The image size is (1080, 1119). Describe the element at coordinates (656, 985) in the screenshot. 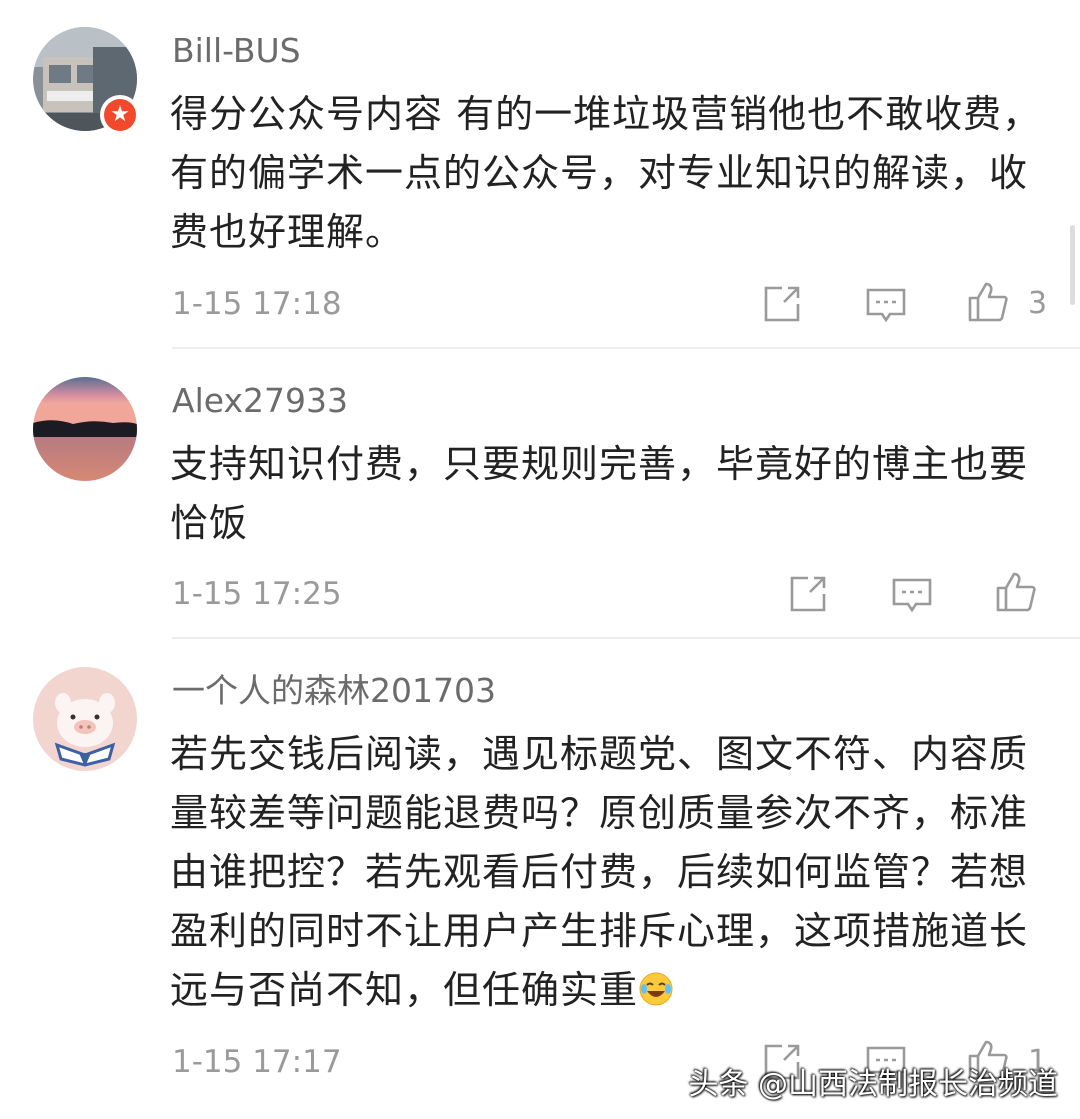

I see `laughing-tears-emoji` at that location.